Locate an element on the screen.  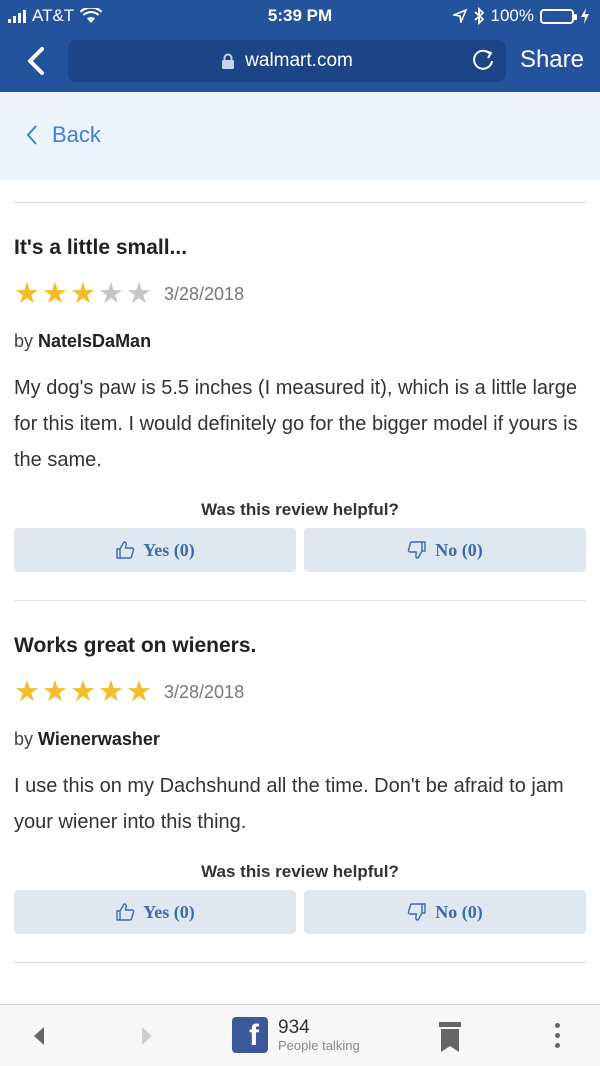
browser-chrome: AT&T 5:39 PM 100% walmart.com Share is located at coordinates (300, 46).